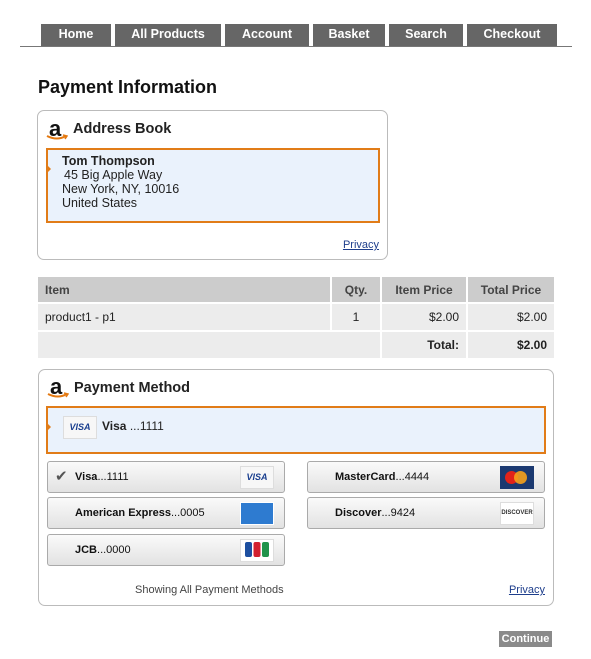 Image resolution: width=591 pixels, height=659 pixels. What do you see at coordinates (61, 476) in the screenshot?
I see `checkmark-icon: ✔` at bounding box center [61, 476].